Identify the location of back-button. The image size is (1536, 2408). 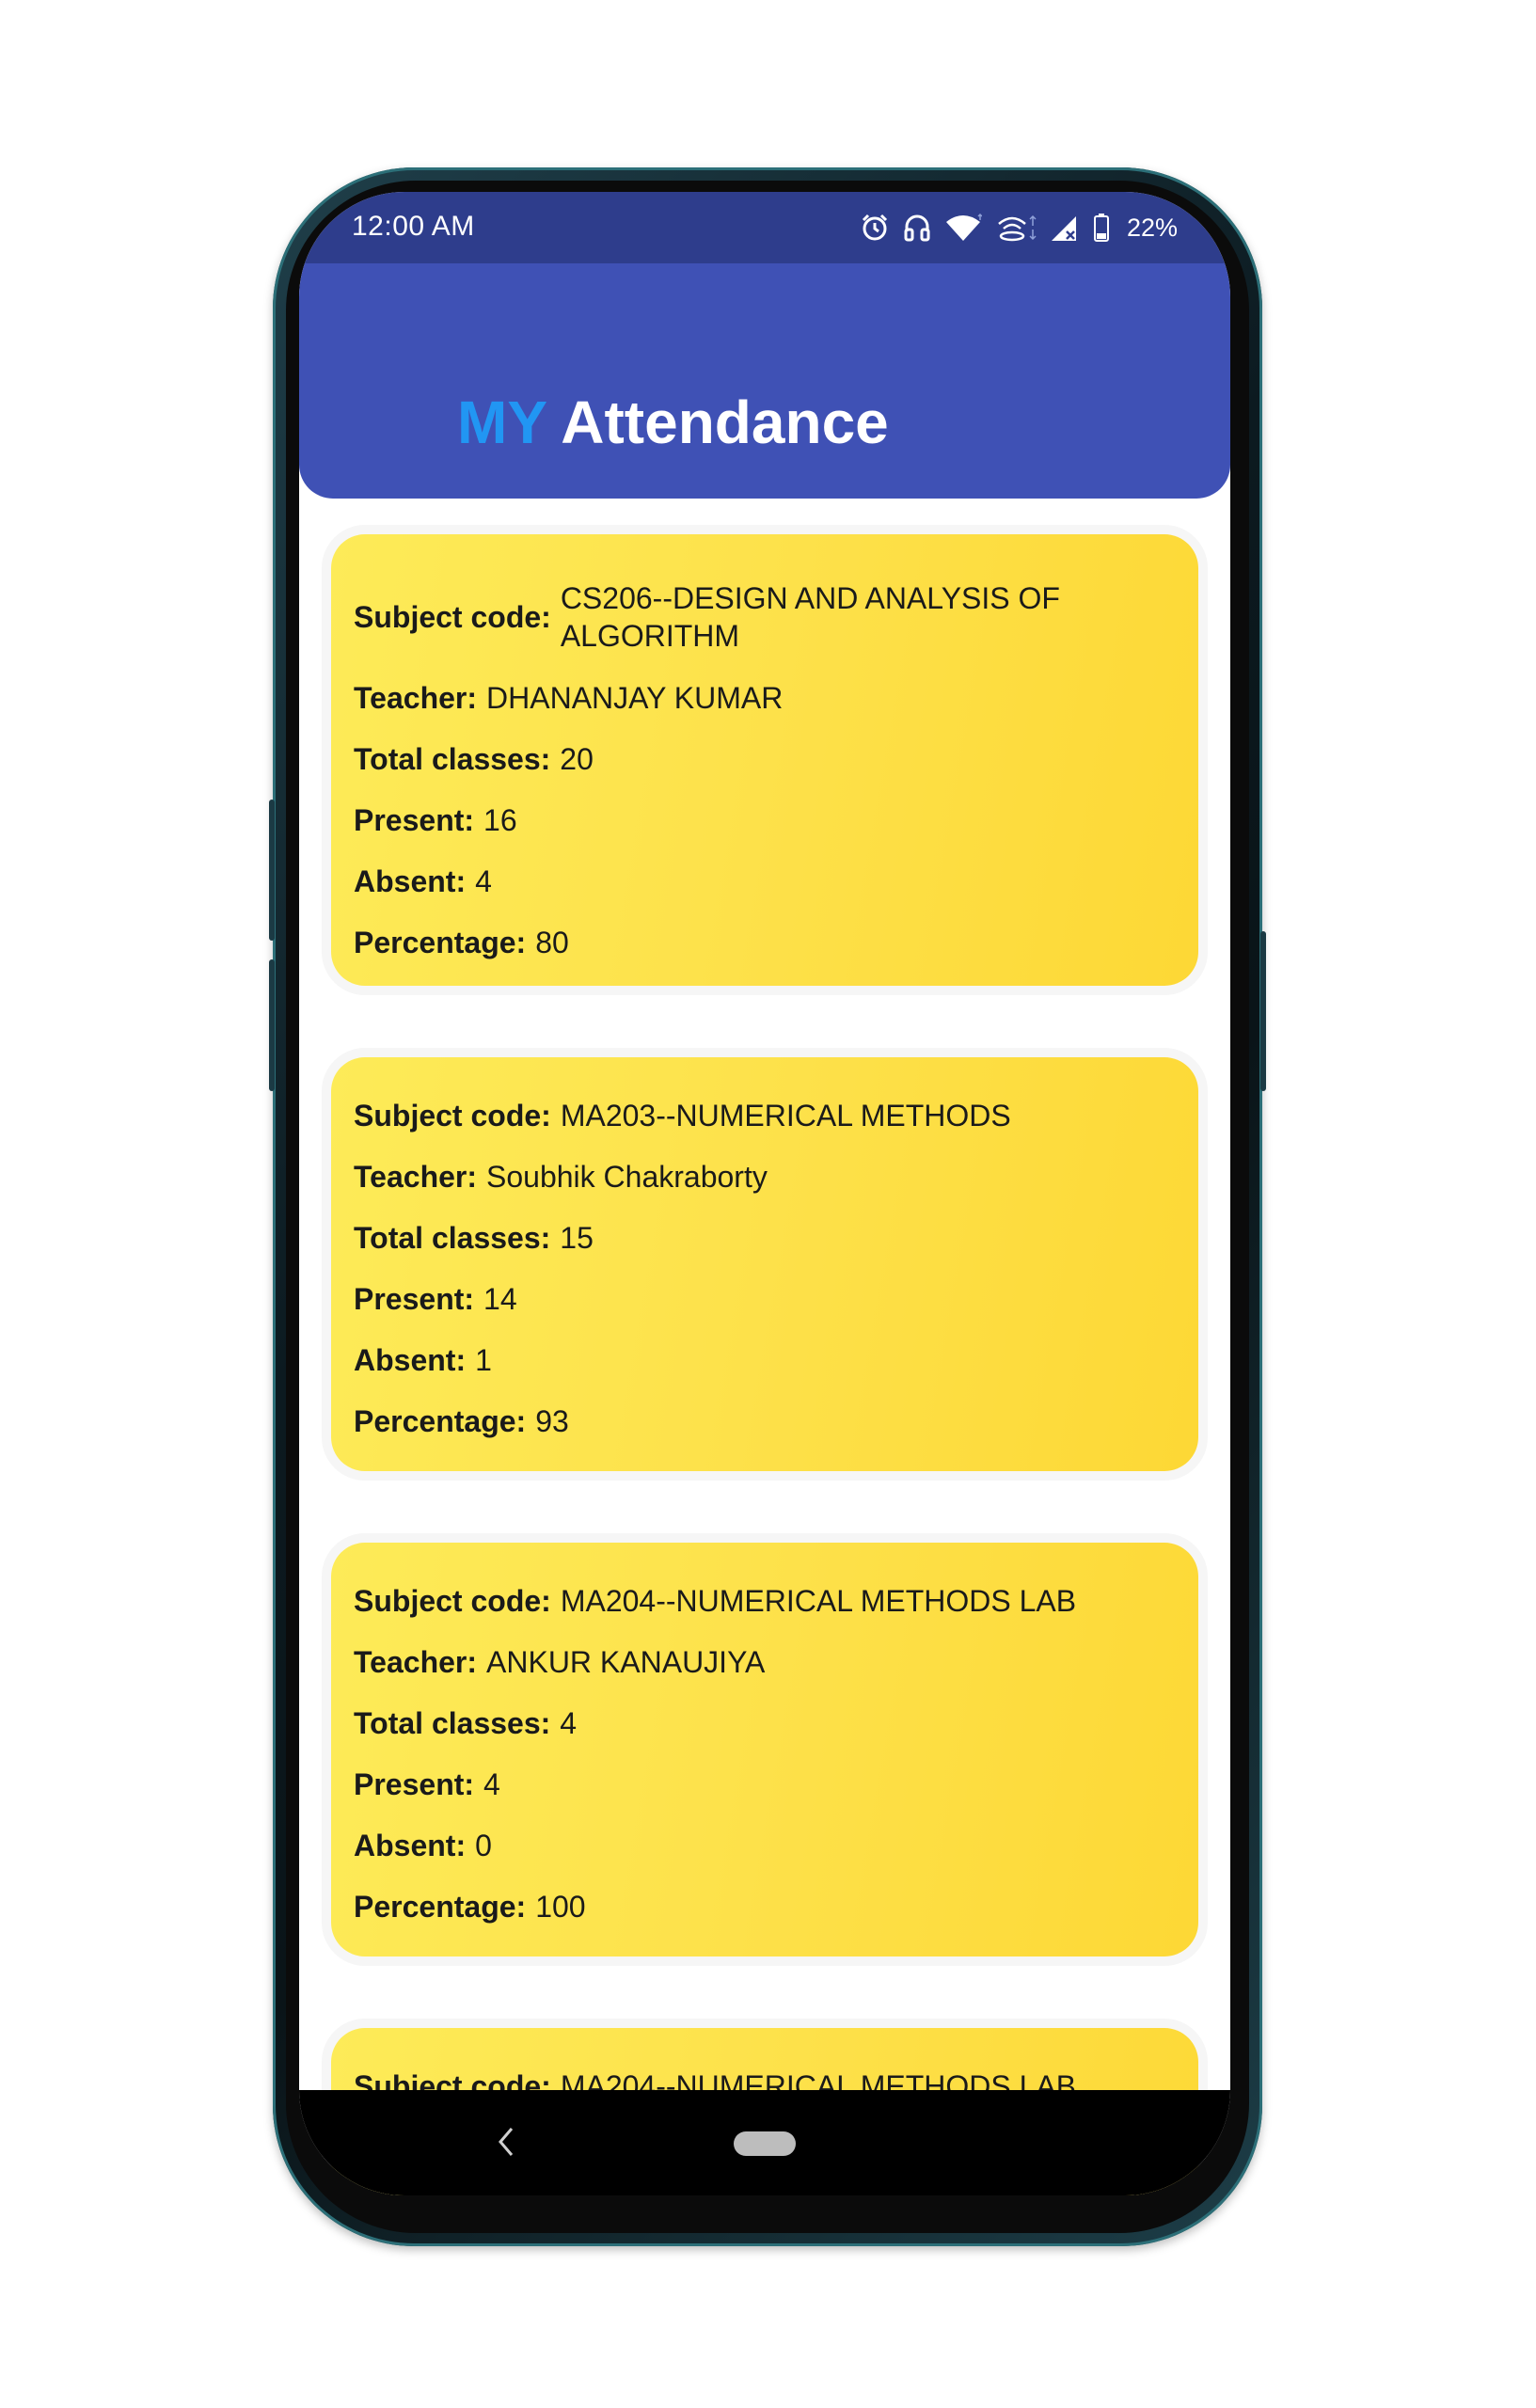
(506, 2142).